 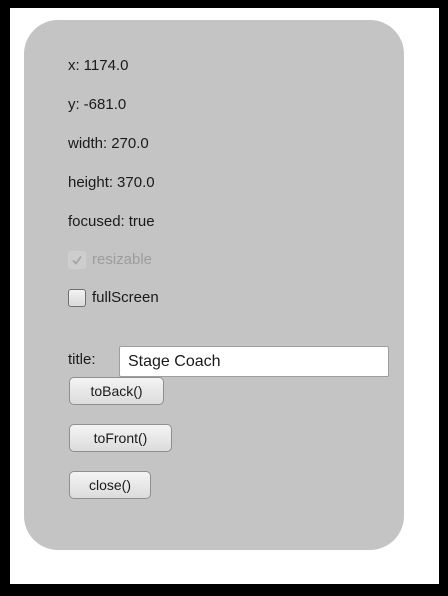 I want to click on y-readout: y: -681.0, so click(x=97, y=105).